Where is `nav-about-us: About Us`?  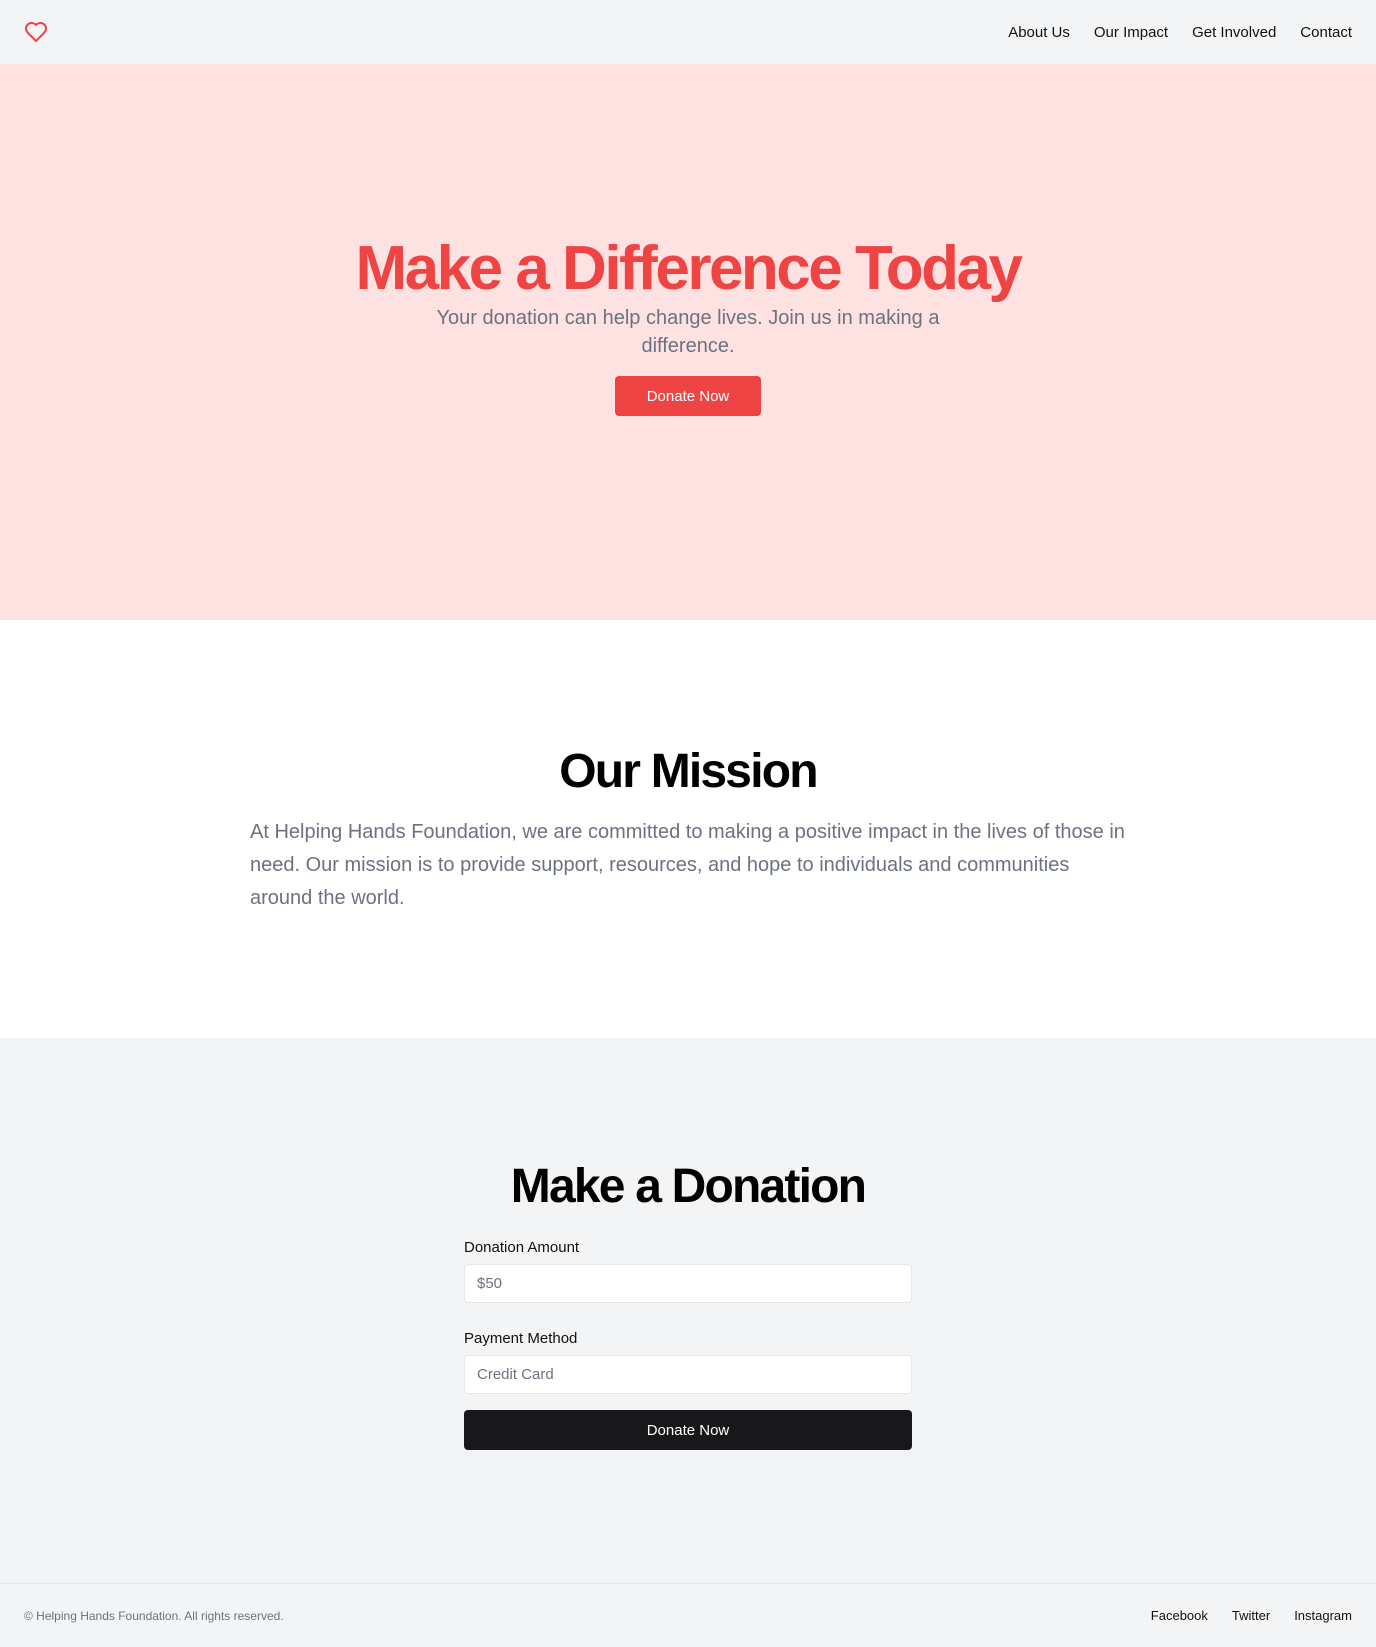 nav-about-us: About Us is located at coordinates (1039, 32).